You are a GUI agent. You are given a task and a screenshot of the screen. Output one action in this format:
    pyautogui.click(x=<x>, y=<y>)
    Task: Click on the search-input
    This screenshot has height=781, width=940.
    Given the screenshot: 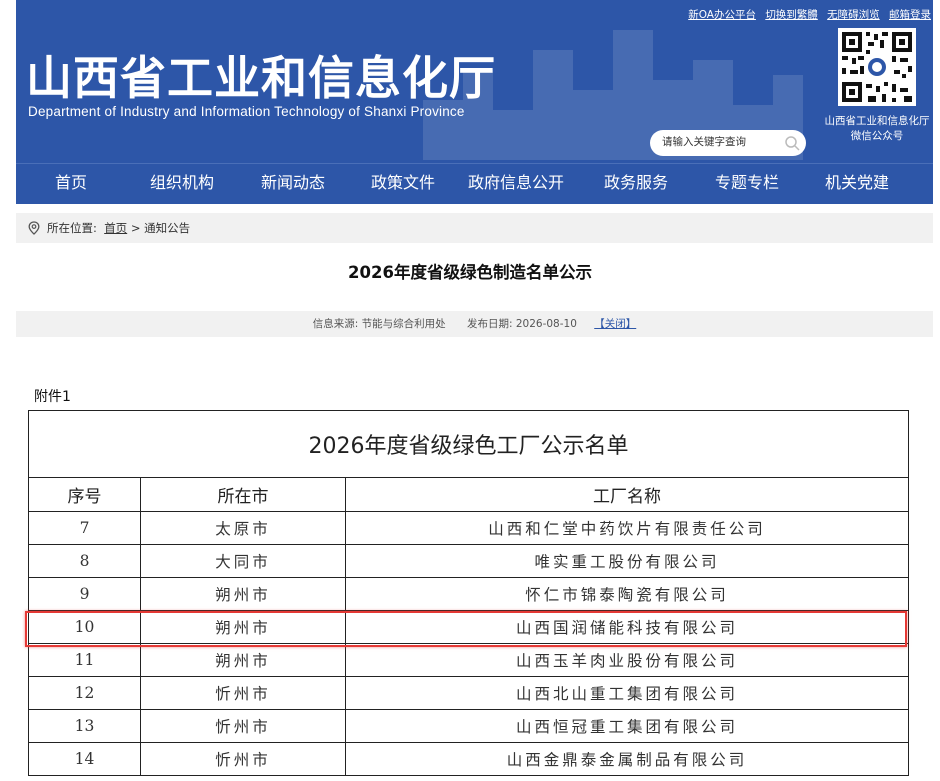 What is the action you would take?
    pyautogui.click(x=722, y=142)
    